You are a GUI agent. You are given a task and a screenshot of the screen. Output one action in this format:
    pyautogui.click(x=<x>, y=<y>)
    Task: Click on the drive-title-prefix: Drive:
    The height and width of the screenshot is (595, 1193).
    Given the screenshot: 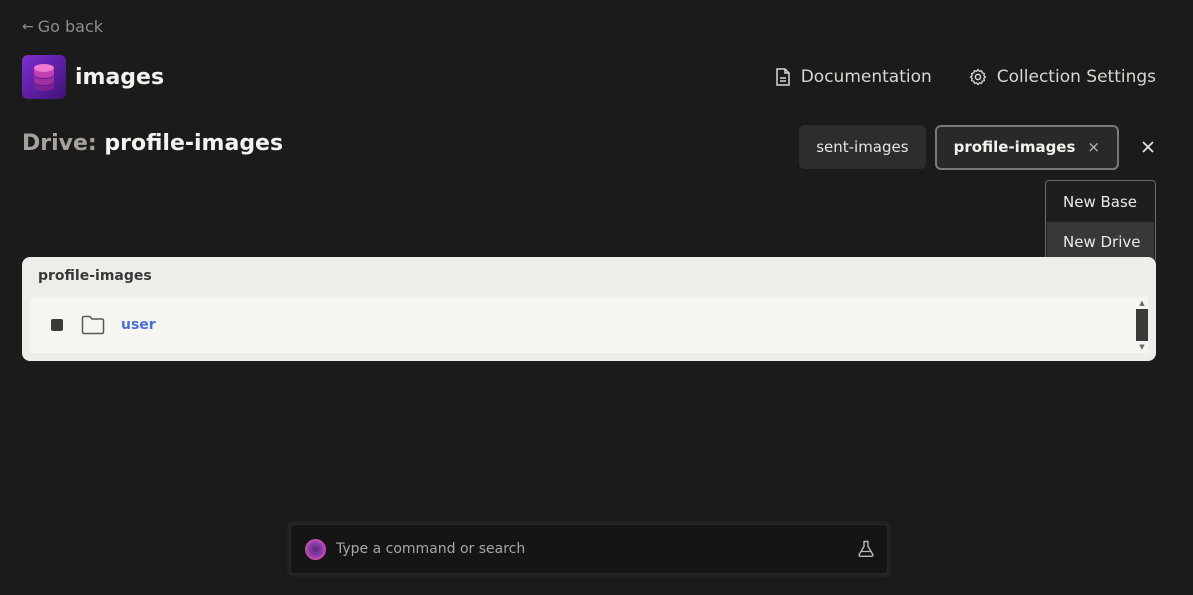 What is the action you would take?
    pyautogui.click(x=59, y=143)
    